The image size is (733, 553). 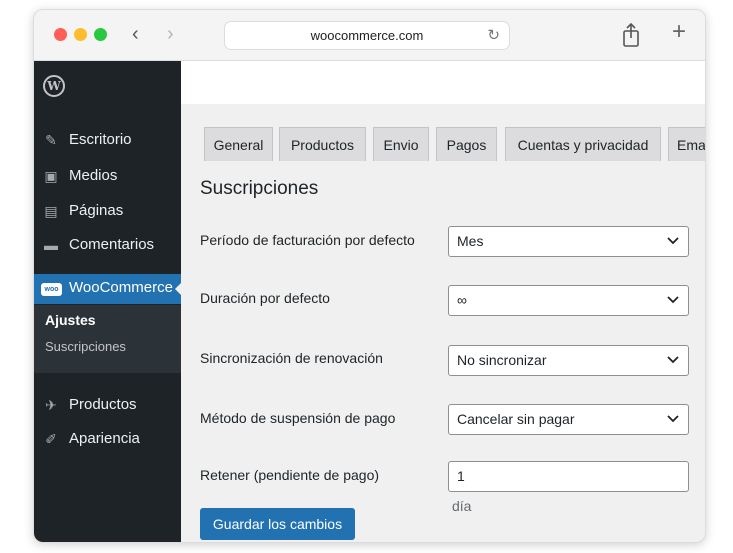 I want to click on billing-period-select: Mes, so click(x=568, y=241).